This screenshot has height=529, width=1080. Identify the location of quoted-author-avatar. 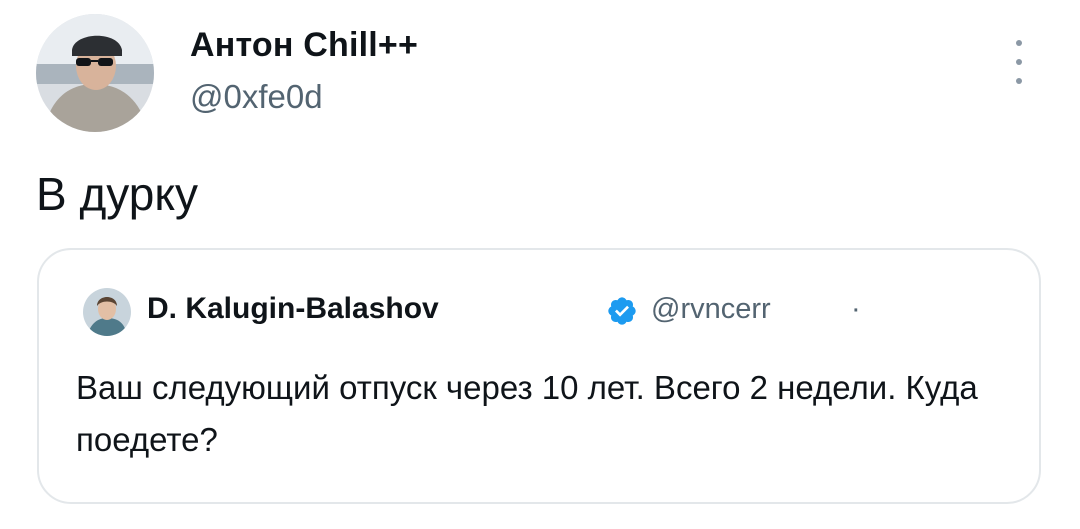
(107, 312).